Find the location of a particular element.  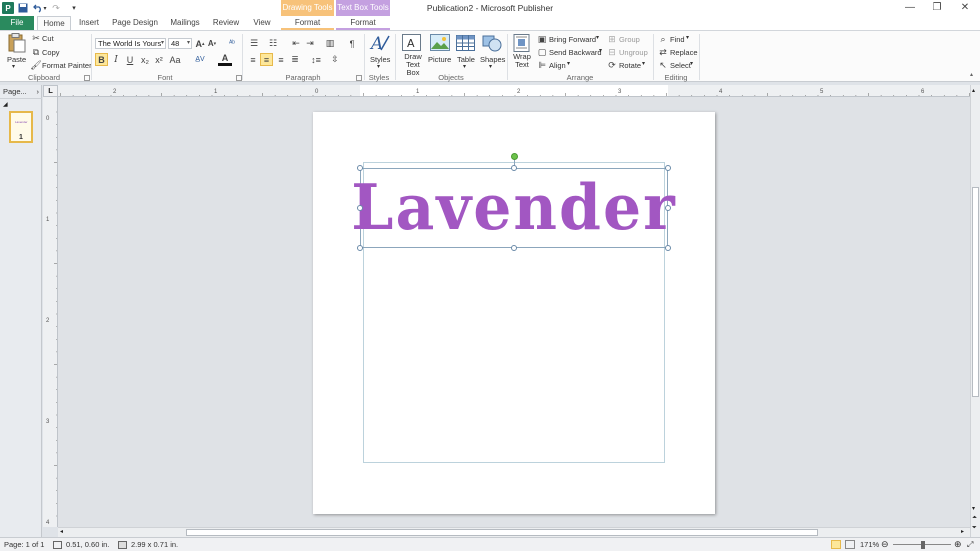

bold-button: B is located at coordinates (101, 59).